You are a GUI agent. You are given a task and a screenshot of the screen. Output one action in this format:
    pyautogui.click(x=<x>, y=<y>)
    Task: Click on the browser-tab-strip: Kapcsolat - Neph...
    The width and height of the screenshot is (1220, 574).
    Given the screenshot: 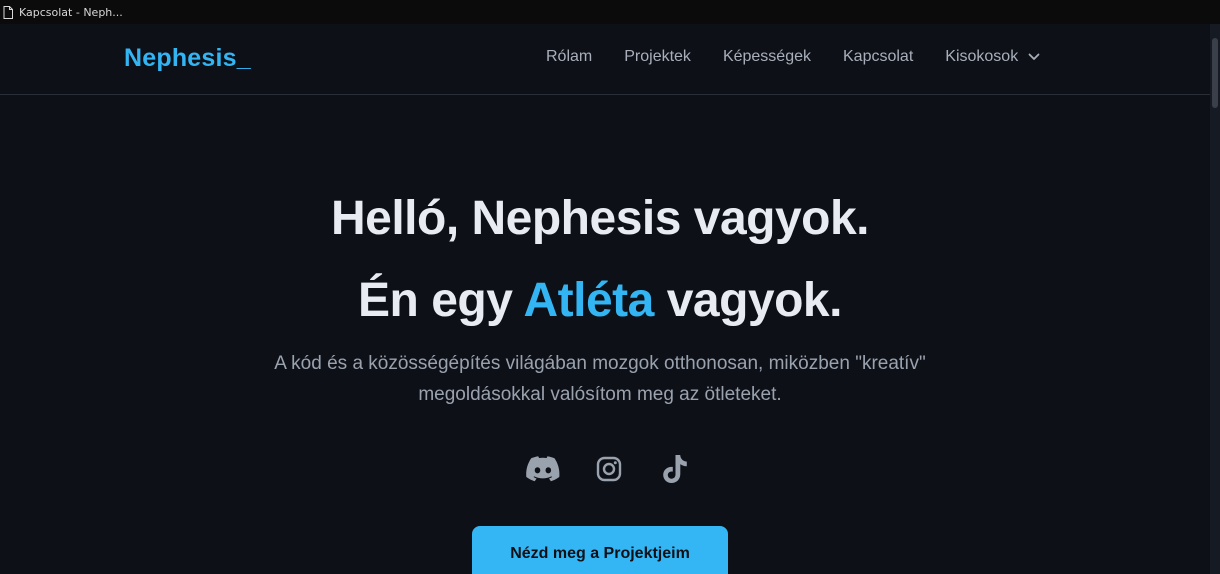 What is the action you would take?
    pyautogui.click(x=610, y=12)
    